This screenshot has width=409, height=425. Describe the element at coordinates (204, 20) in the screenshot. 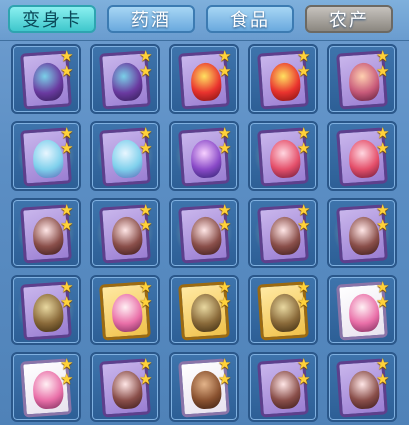

I see `category-tab-bar: 变身卡 药酒 食品 农产` at that location.